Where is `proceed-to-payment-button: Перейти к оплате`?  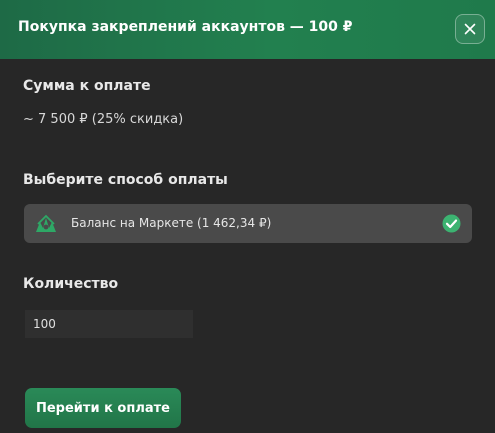
proceed-to-payment-button: Перейти к оплате is located at coordinates (103, 408).